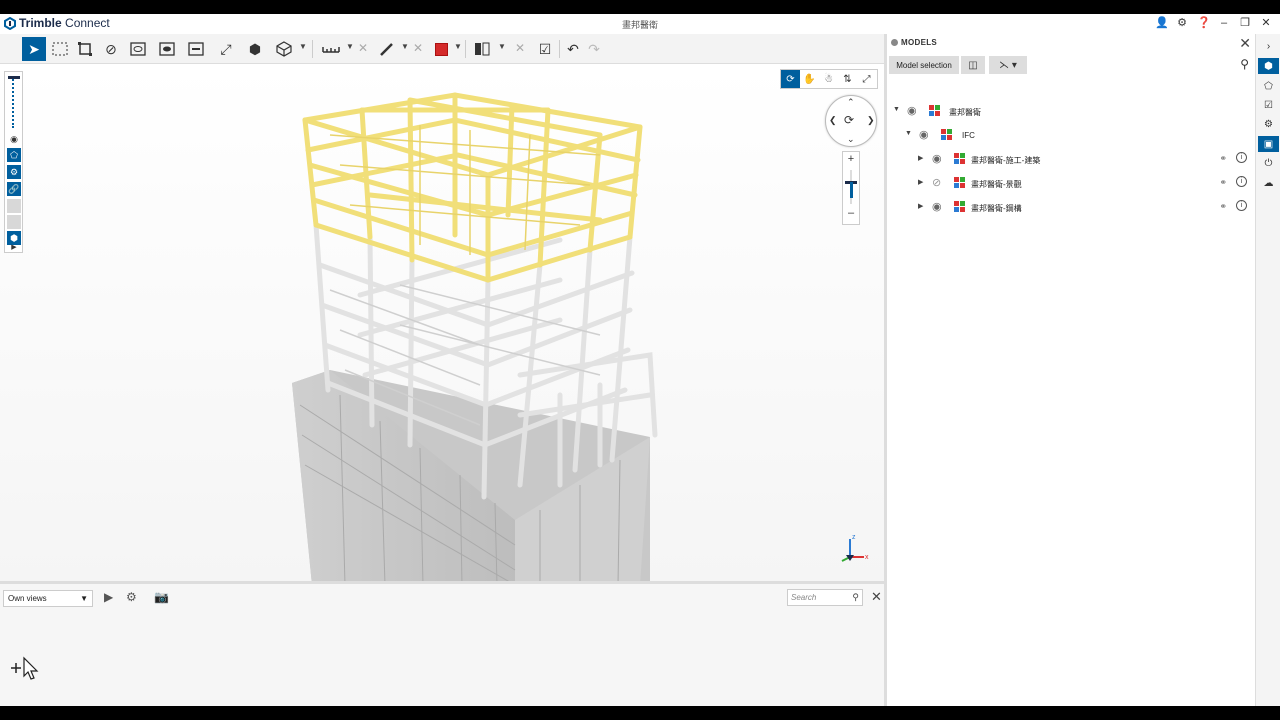 The width and height of the screenshot is (1280, 720). Describe the element at coordinates (138, 49) in the screenshot. I see `isolate-button` at that location.